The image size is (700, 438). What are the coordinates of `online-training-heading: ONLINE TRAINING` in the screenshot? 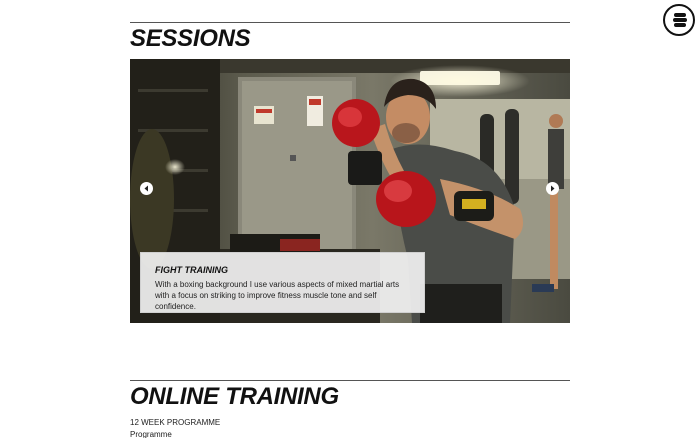 It's located at (234, 396).